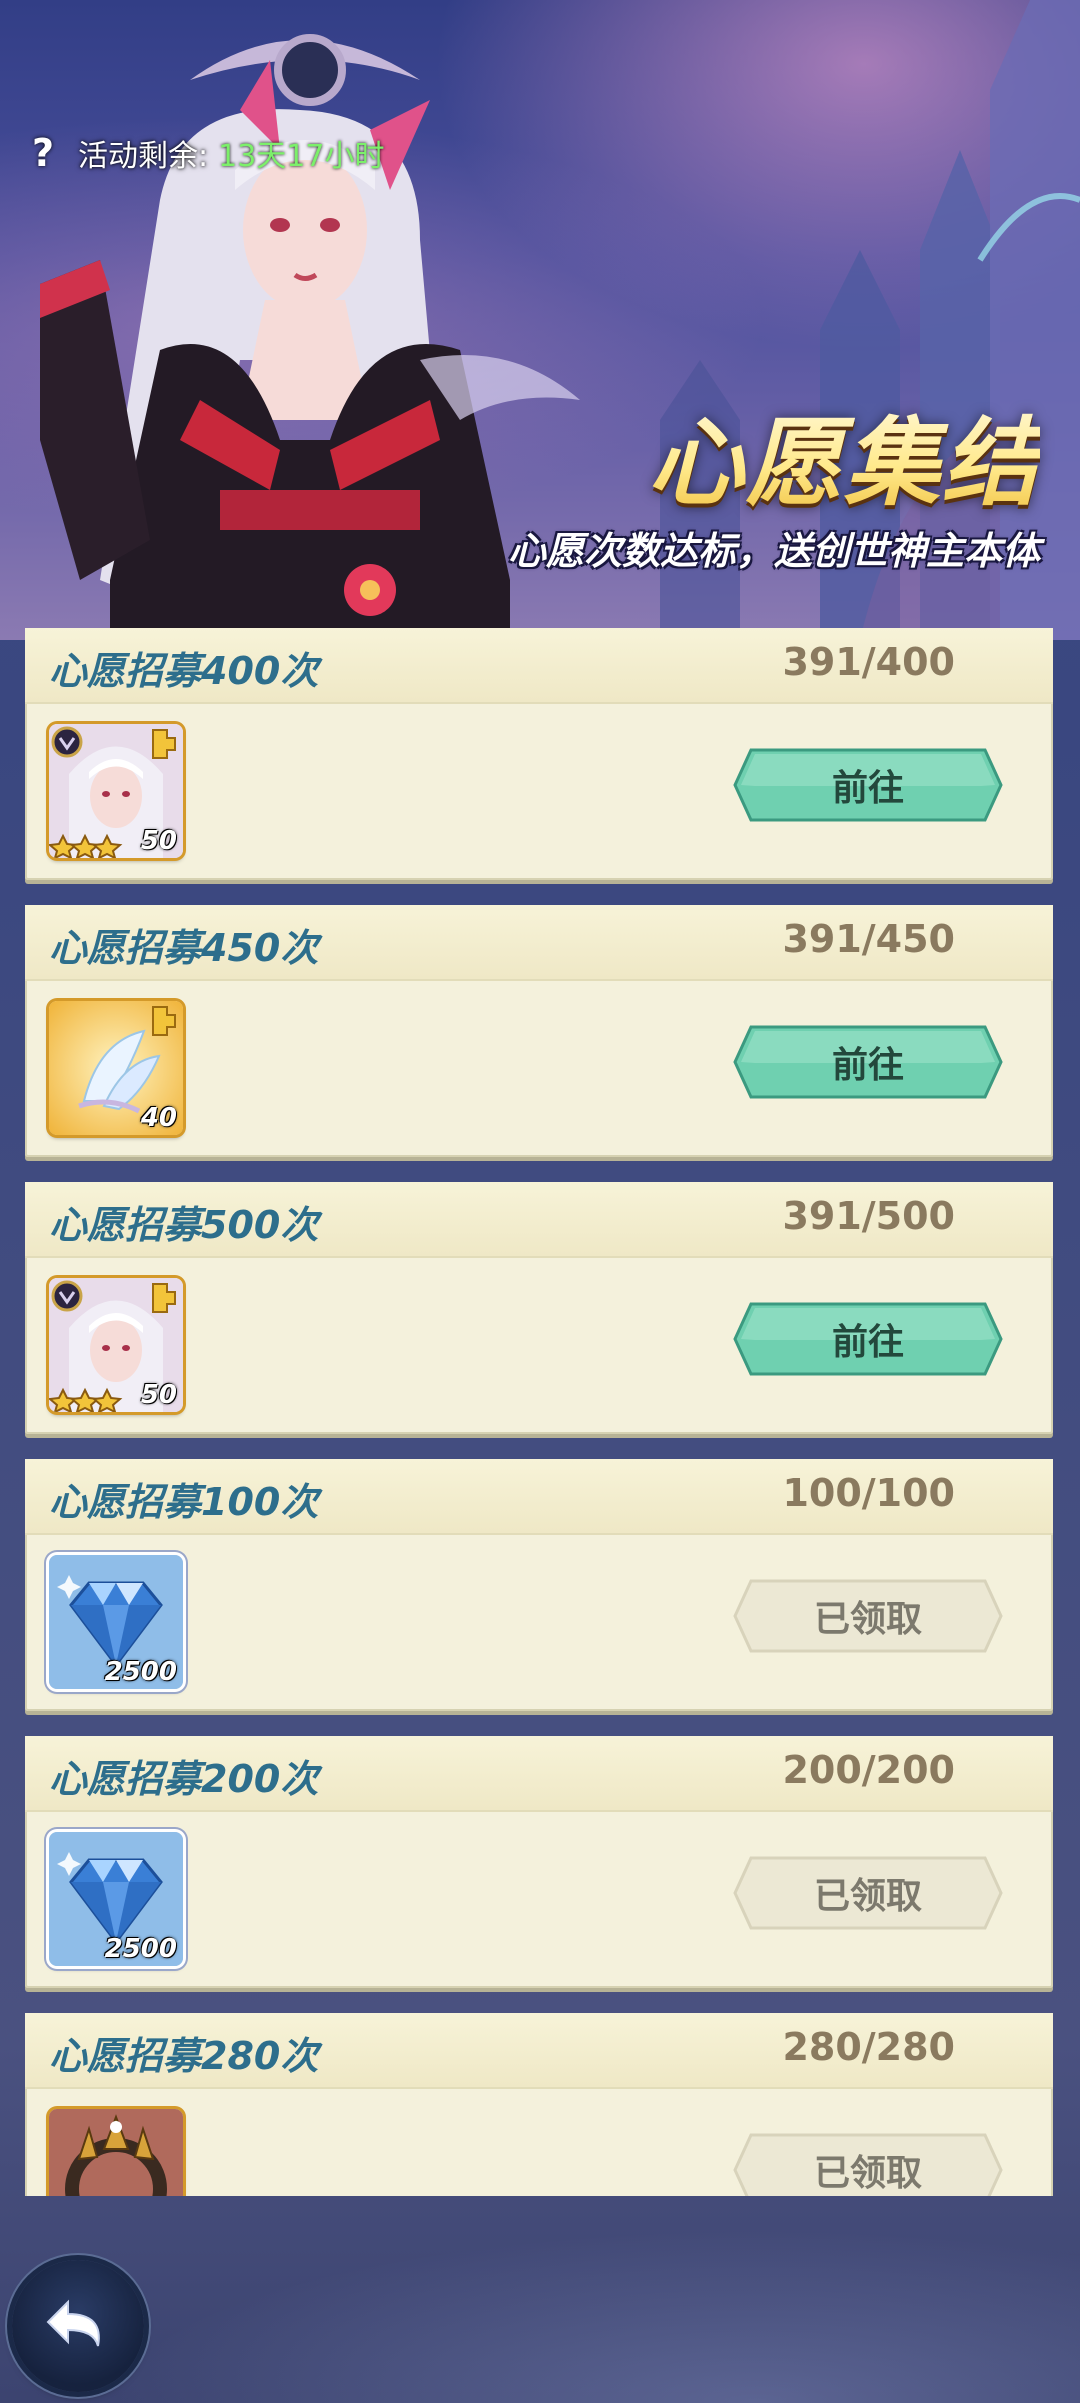 The height and width of the screenshot is (2403, 1080). Describe the element at coordinates (868, 1770) in the screenshot. I see `task-progress: 200/200` at that location.